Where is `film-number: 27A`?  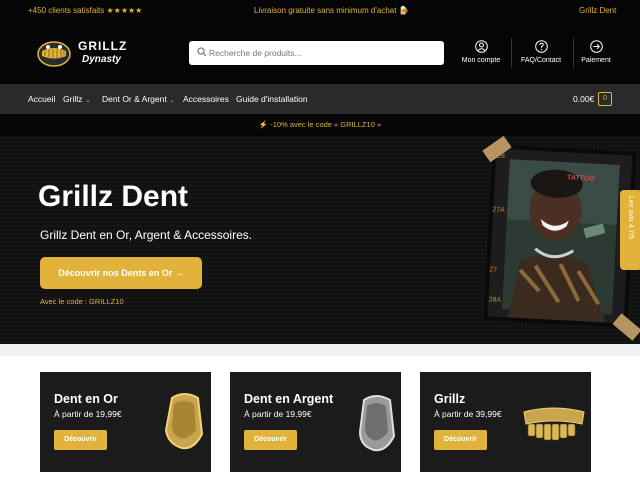 film-number: 27A is located at coordinates (498, 210).